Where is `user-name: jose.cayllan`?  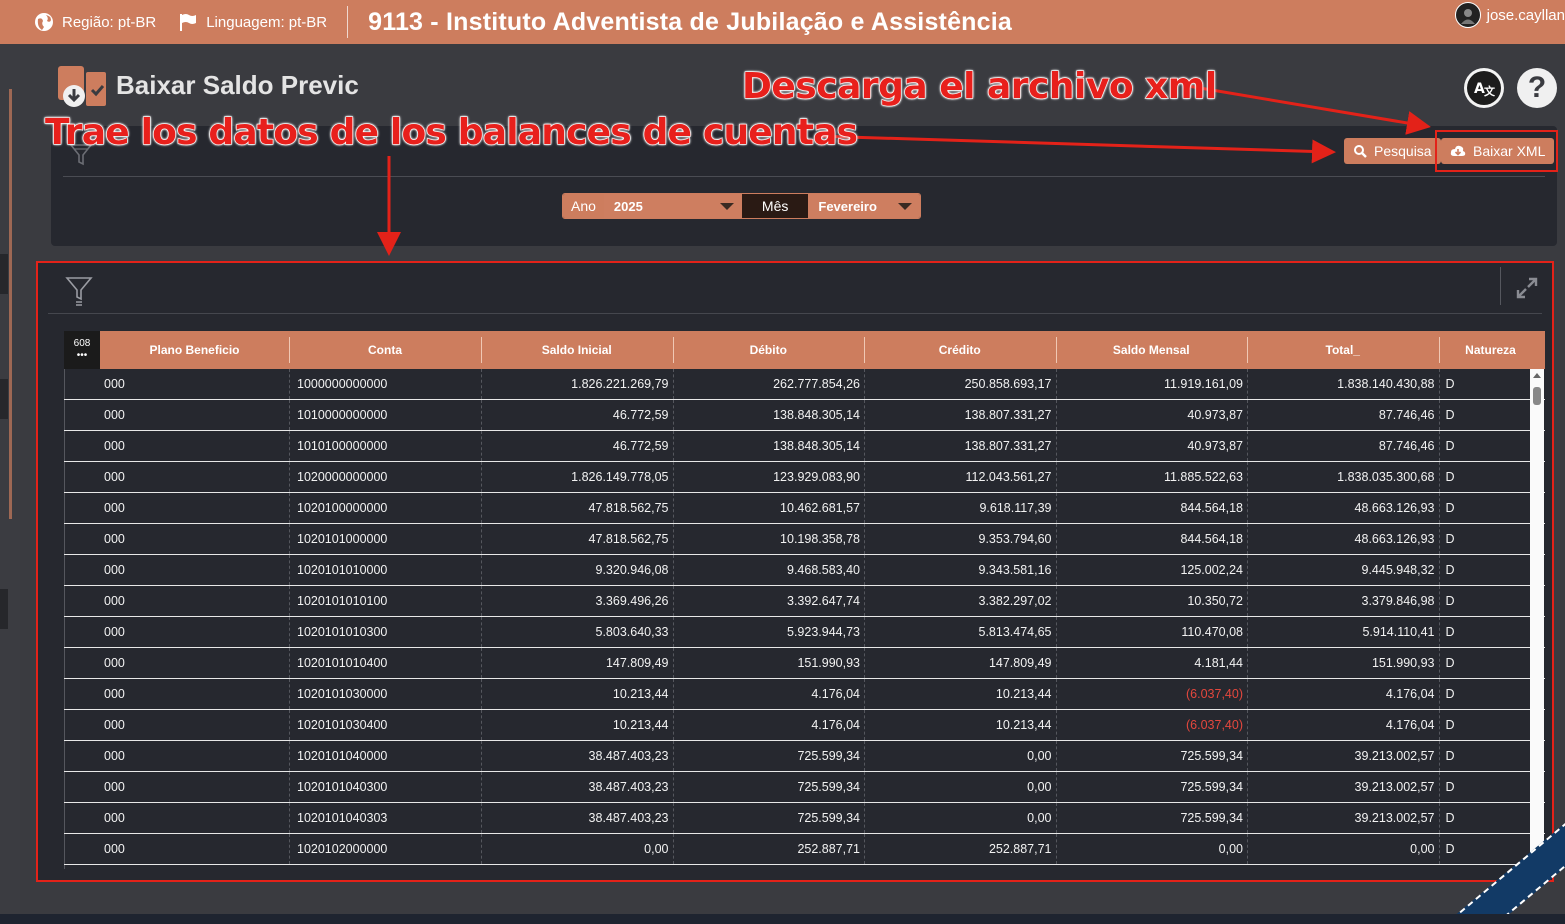
user-name: jose.cayllan is located at coordinates (1525, 15).